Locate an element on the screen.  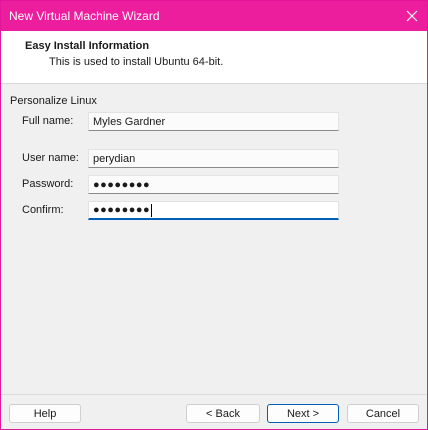
window-title: New Virtual Machine Wizard is located at coordinates (84, 16).